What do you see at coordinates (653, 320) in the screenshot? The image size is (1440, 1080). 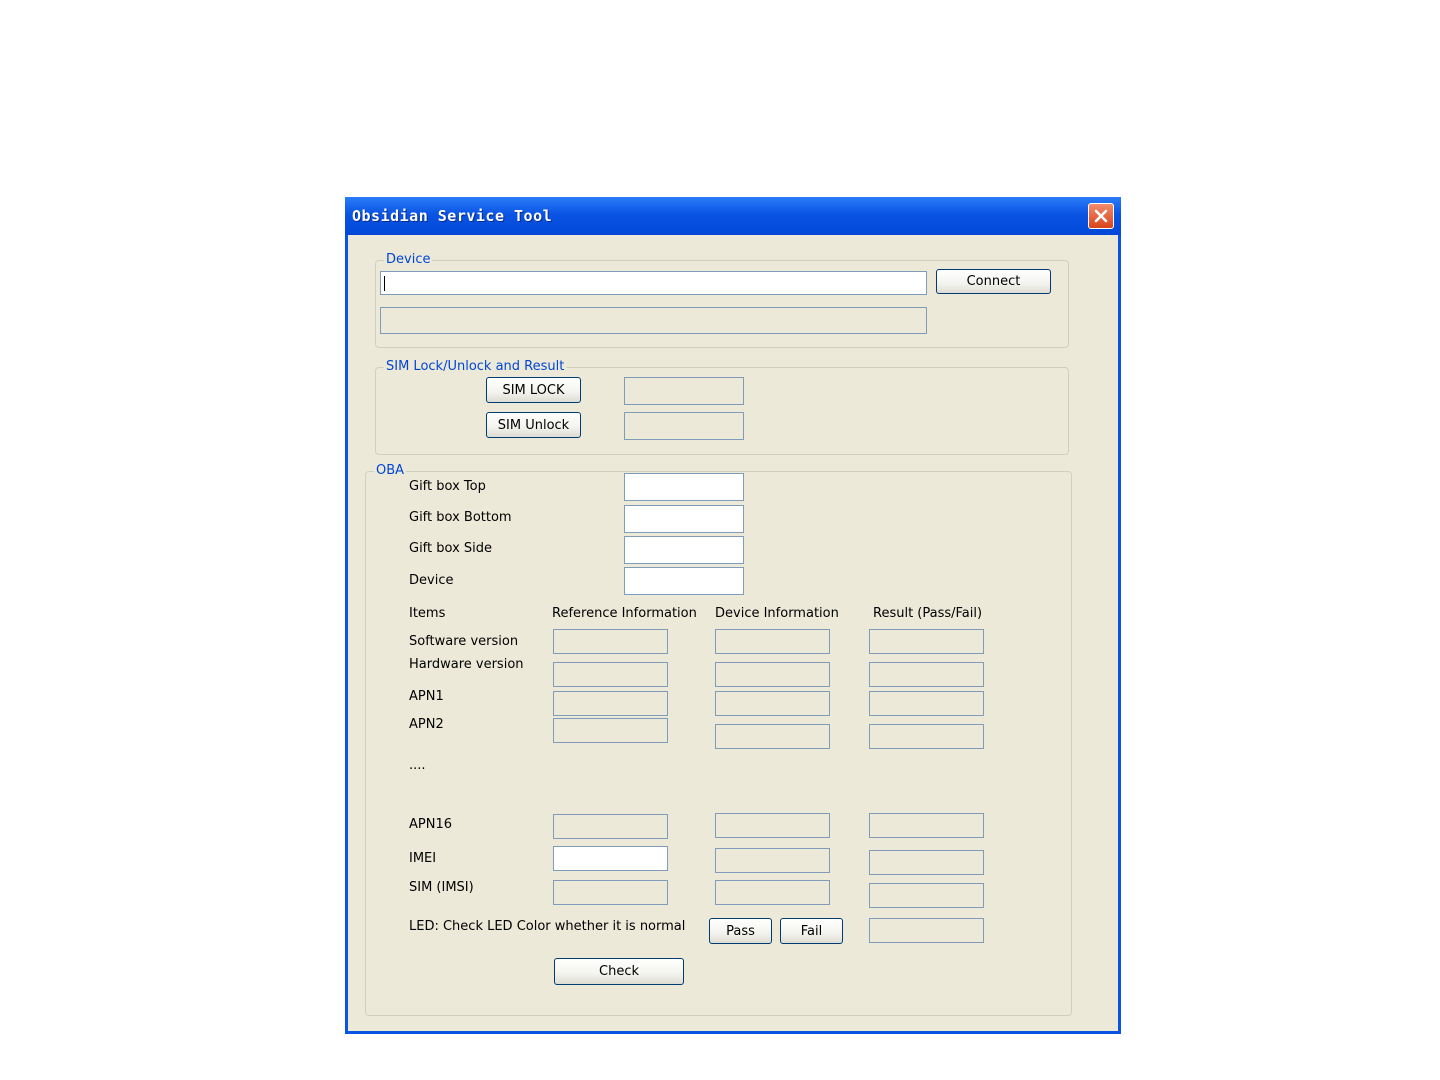 I see `device-status-field` at bounding box center [653, 320].